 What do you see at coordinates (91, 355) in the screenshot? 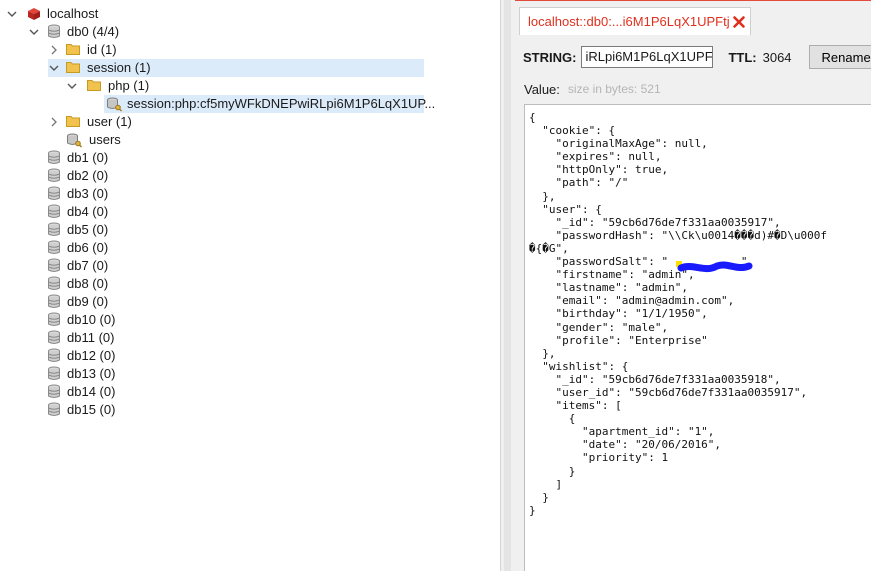
I see `tree-item-label: db12 (0)` at bounding box center [91, 355].